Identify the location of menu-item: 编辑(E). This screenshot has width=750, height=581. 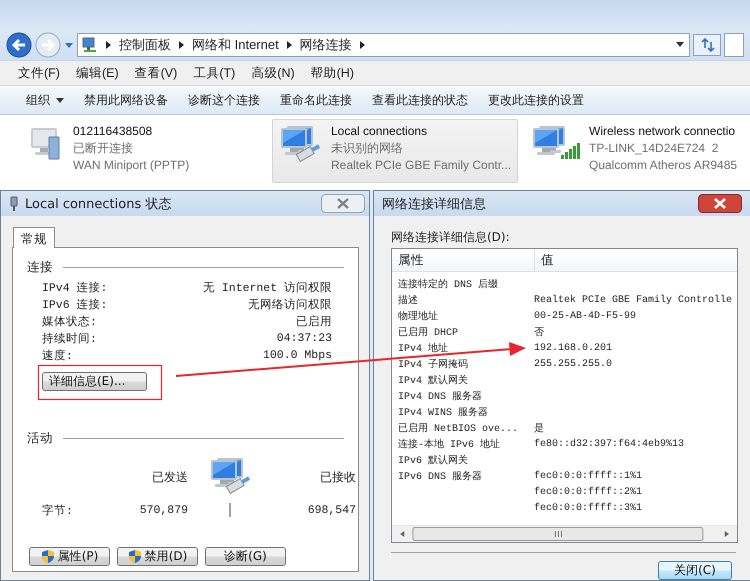
(97, 73).